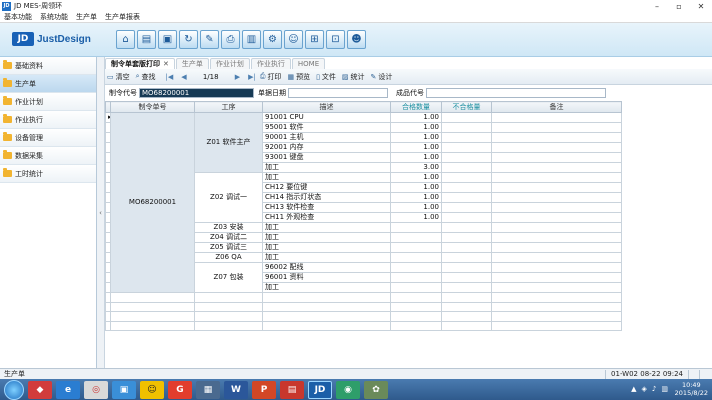 The width and height of the screenshot is (712, 400). I want to click on refresh-icon: ↻, so click(188, 39).